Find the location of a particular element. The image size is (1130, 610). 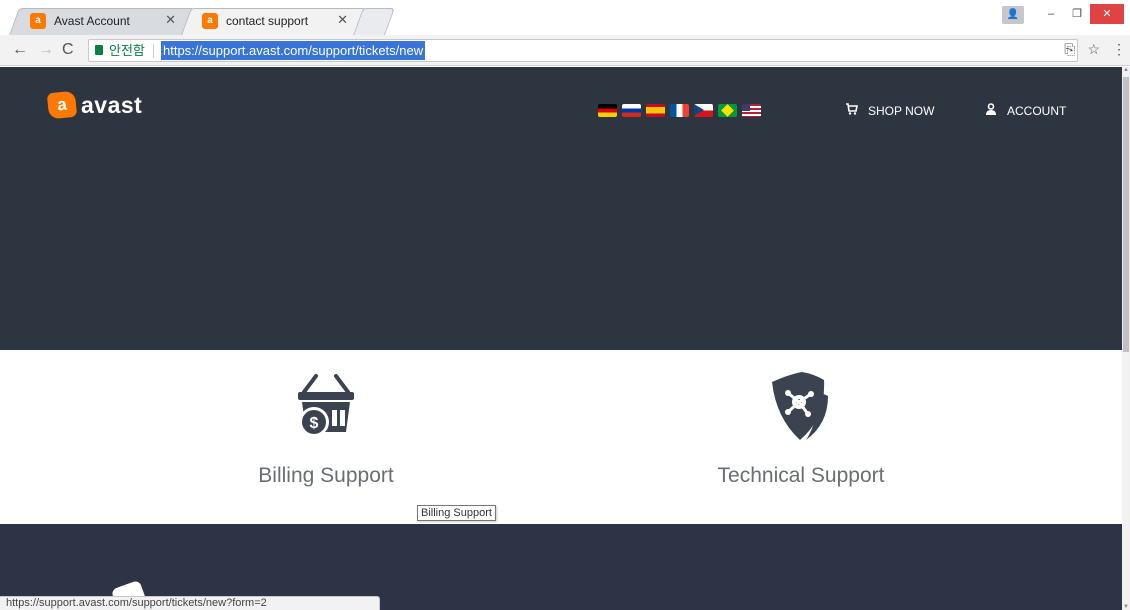

shop-now-link: SHOP NOW is located at coordinates (889, 110).